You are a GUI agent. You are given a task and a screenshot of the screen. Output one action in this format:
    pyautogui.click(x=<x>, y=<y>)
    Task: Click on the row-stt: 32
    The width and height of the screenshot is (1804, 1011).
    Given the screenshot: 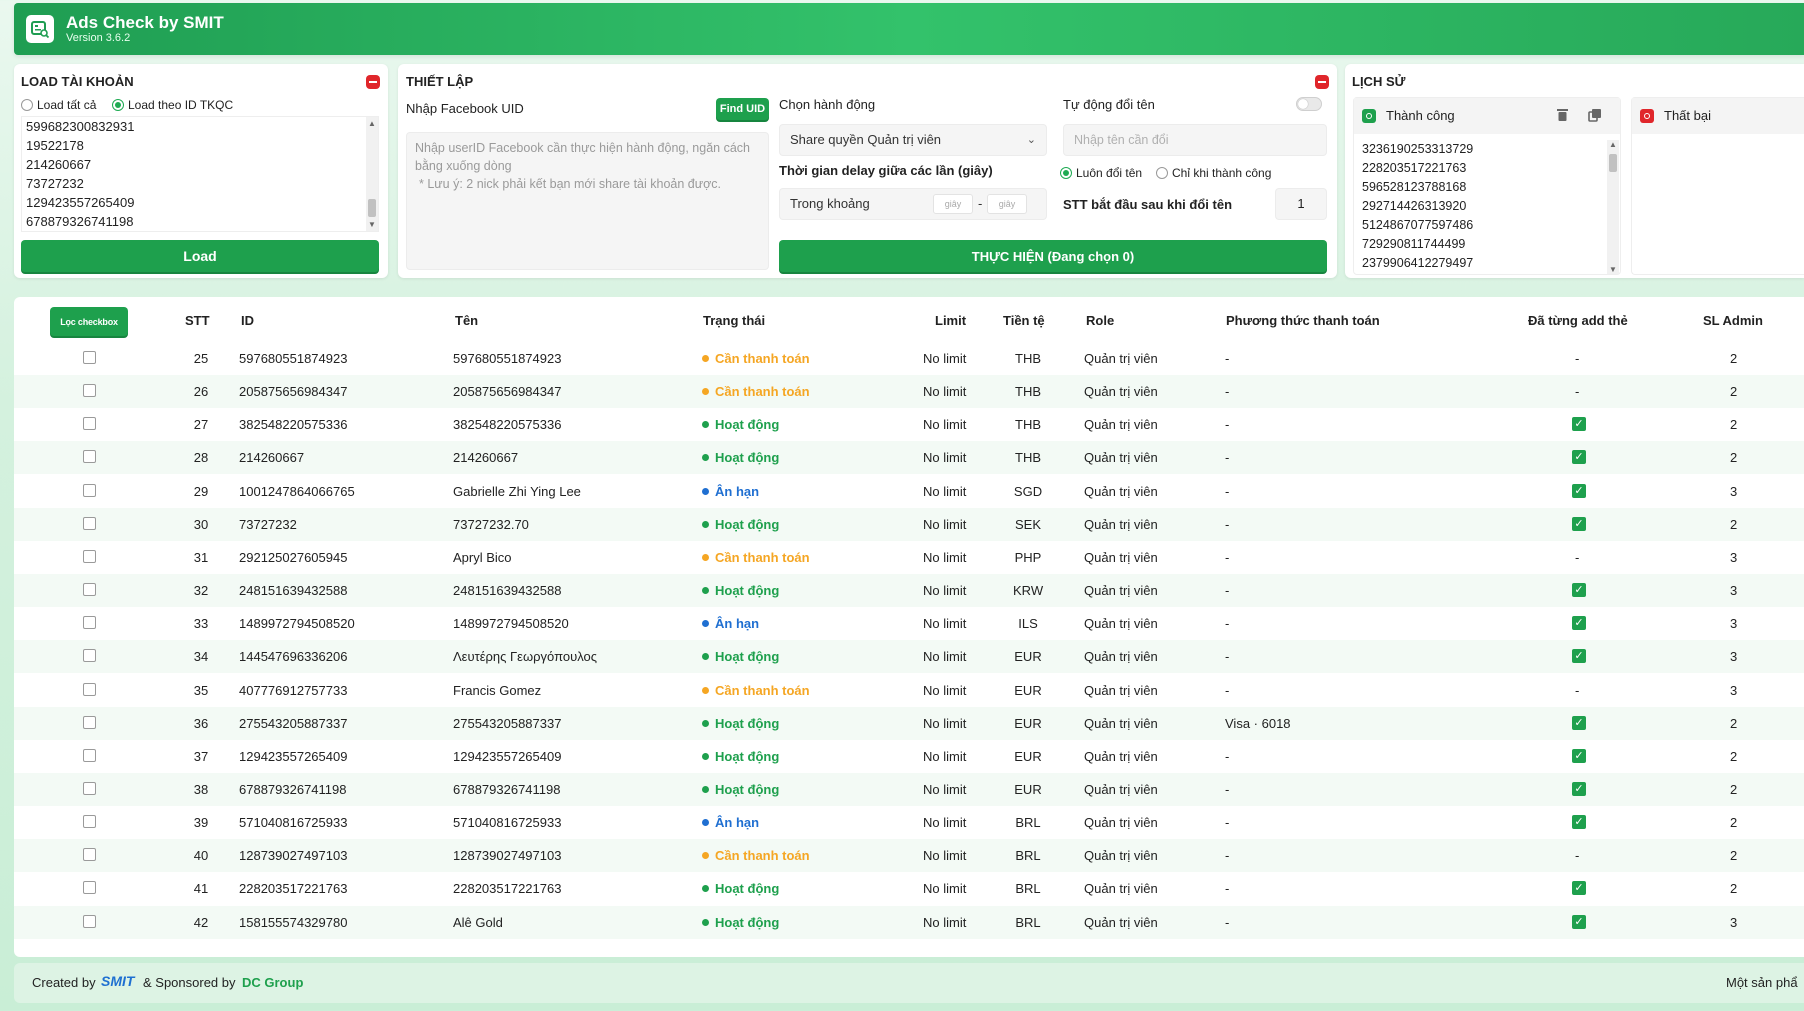 What is the action you would take?
    pyautogui.click(x=201, y=591)
    